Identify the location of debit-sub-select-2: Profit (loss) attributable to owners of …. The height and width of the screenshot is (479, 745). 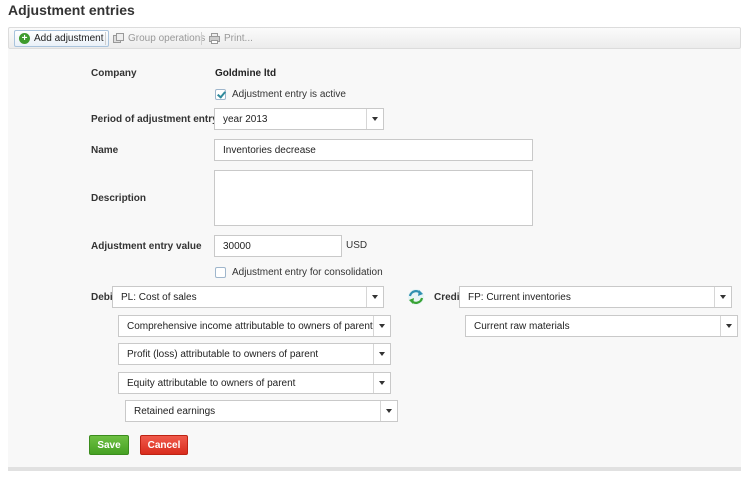
(254, 354).